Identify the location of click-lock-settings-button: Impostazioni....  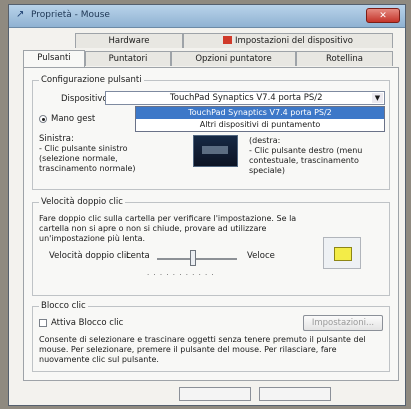
(343, 323).